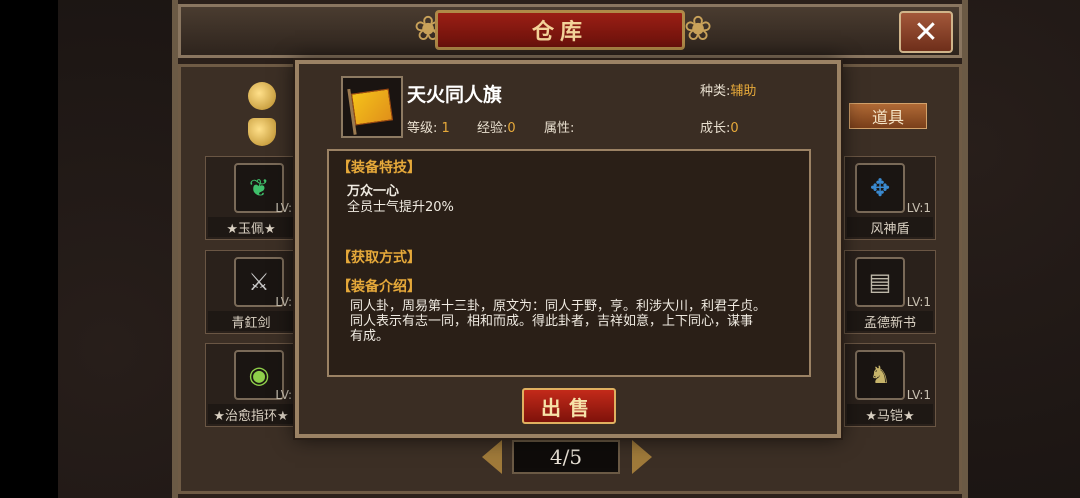 The height and width of the screenshot is (498, 1080). I want to click on close-button: ✕, so click(926, 32).